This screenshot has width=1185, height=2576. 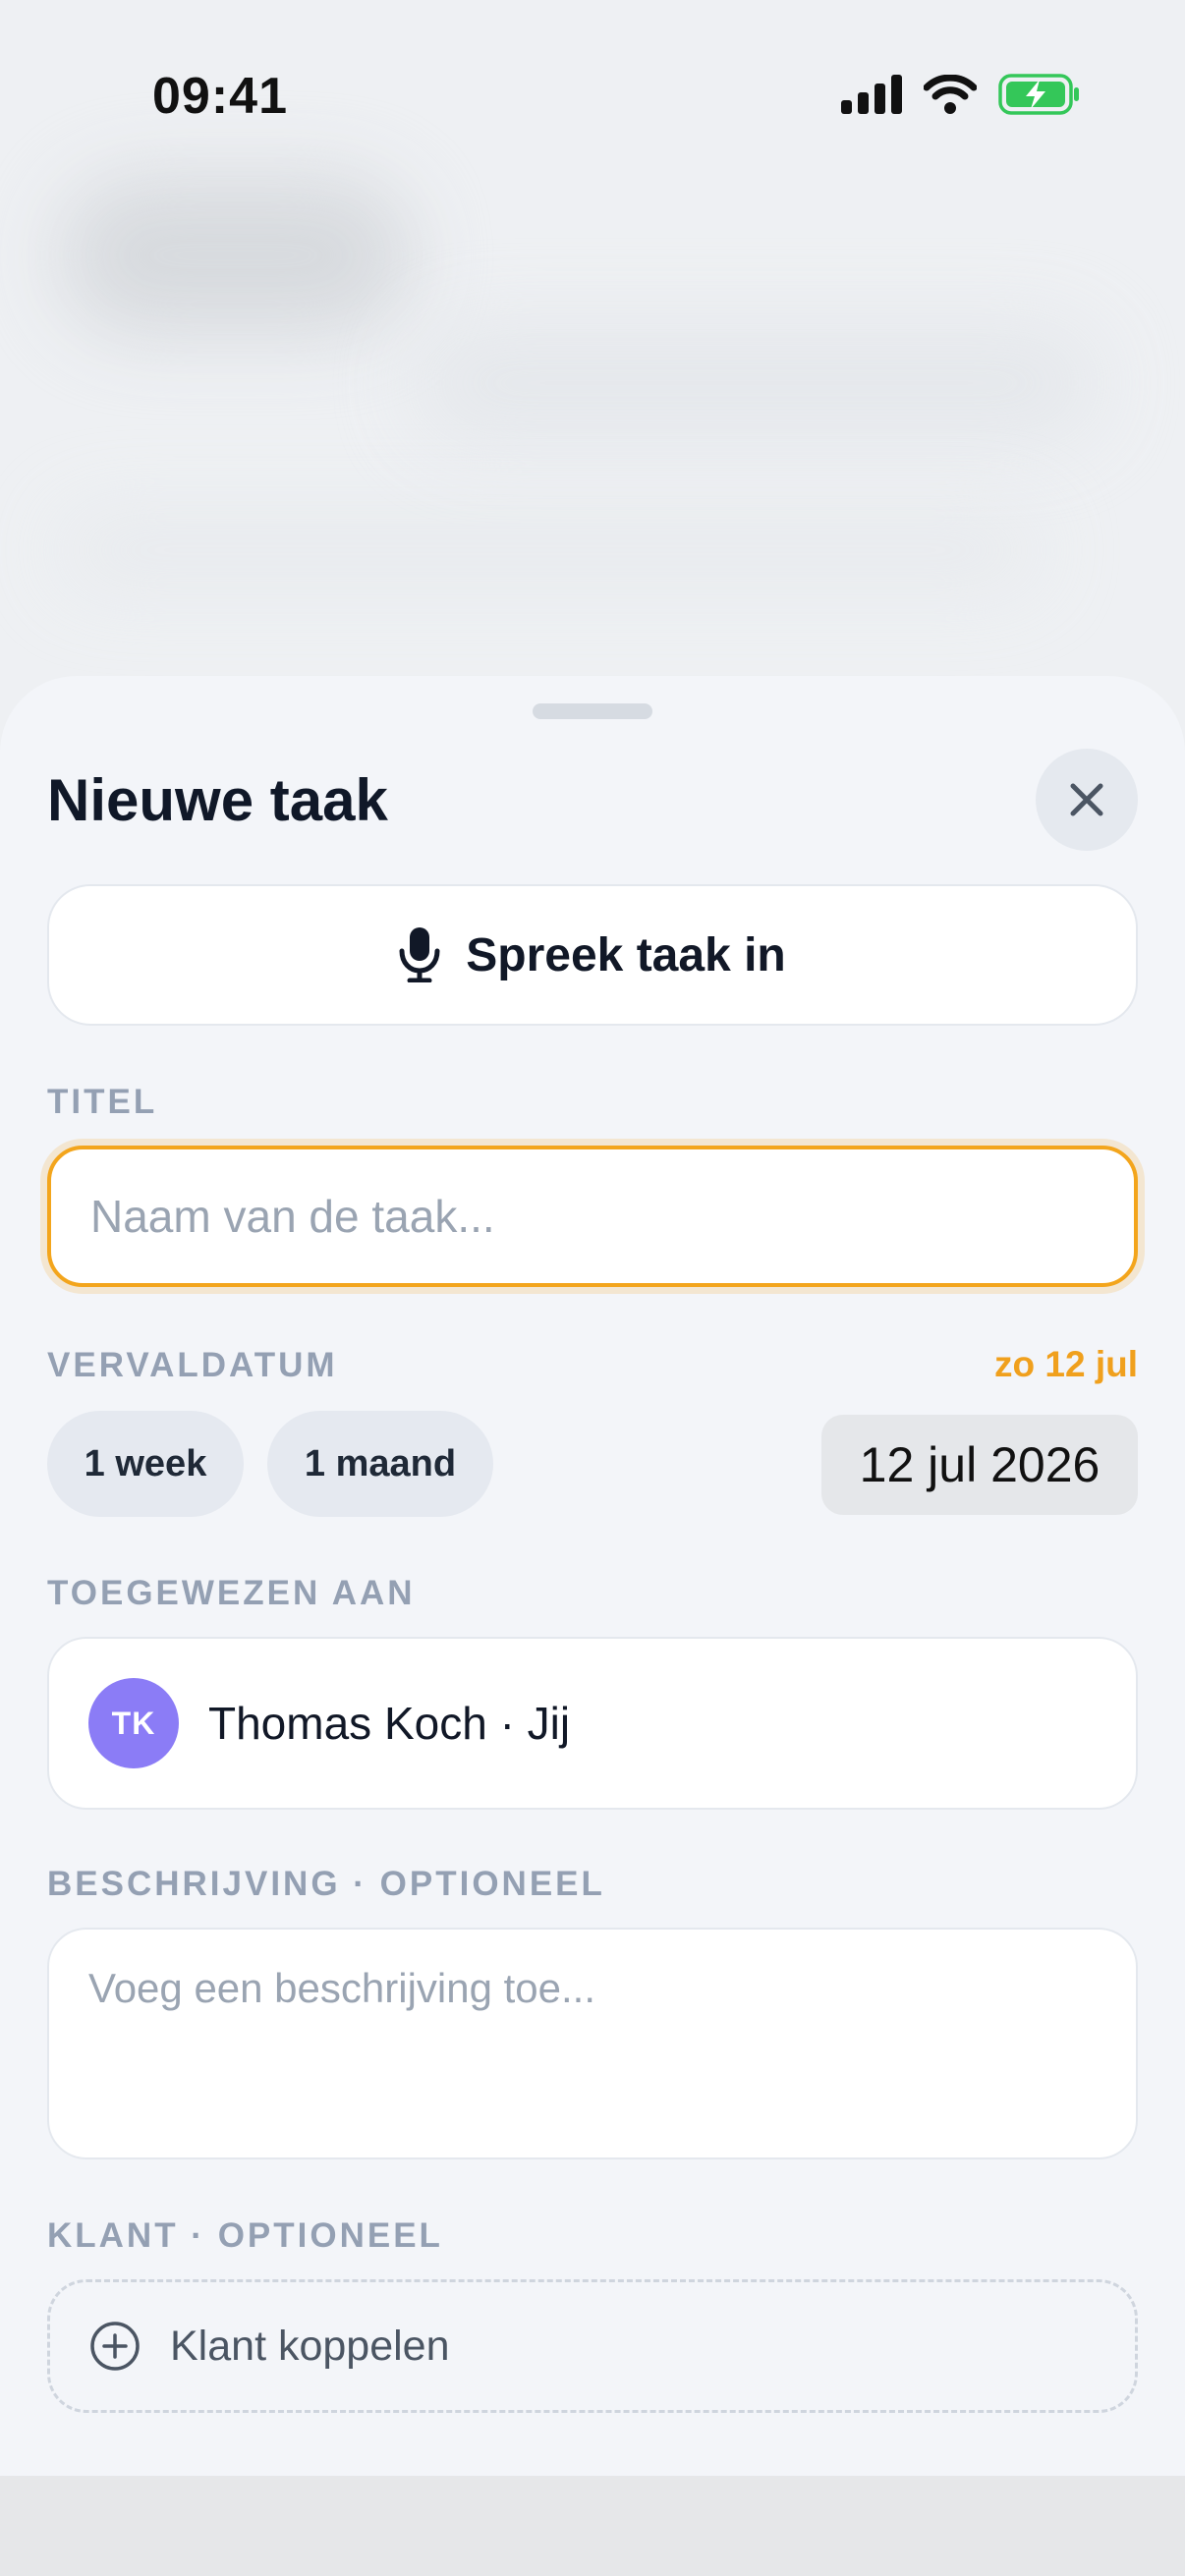 I want to click on battery-charging-icon, so click(x=1038, y=94).